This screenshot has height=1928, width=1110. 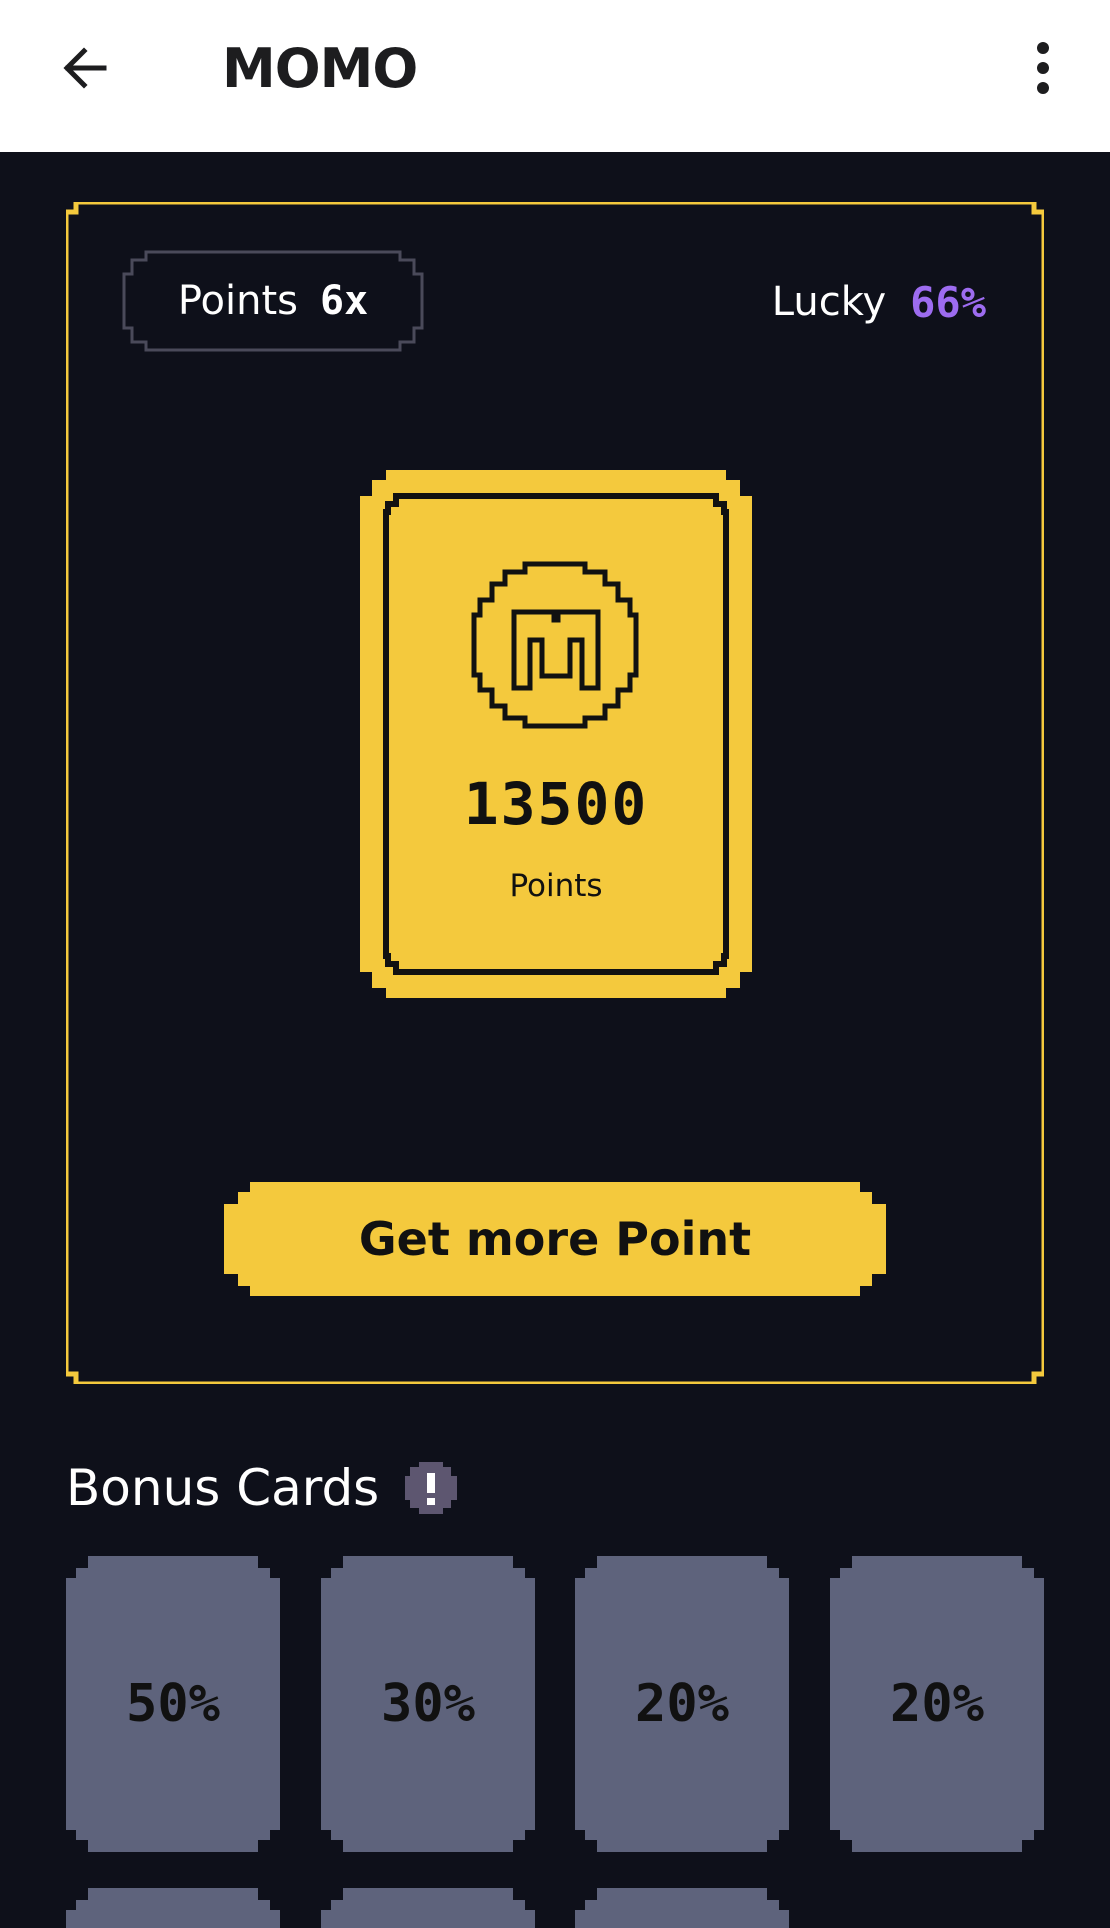 I want to click on momo-coin-icon, so click(x=555, y=645).